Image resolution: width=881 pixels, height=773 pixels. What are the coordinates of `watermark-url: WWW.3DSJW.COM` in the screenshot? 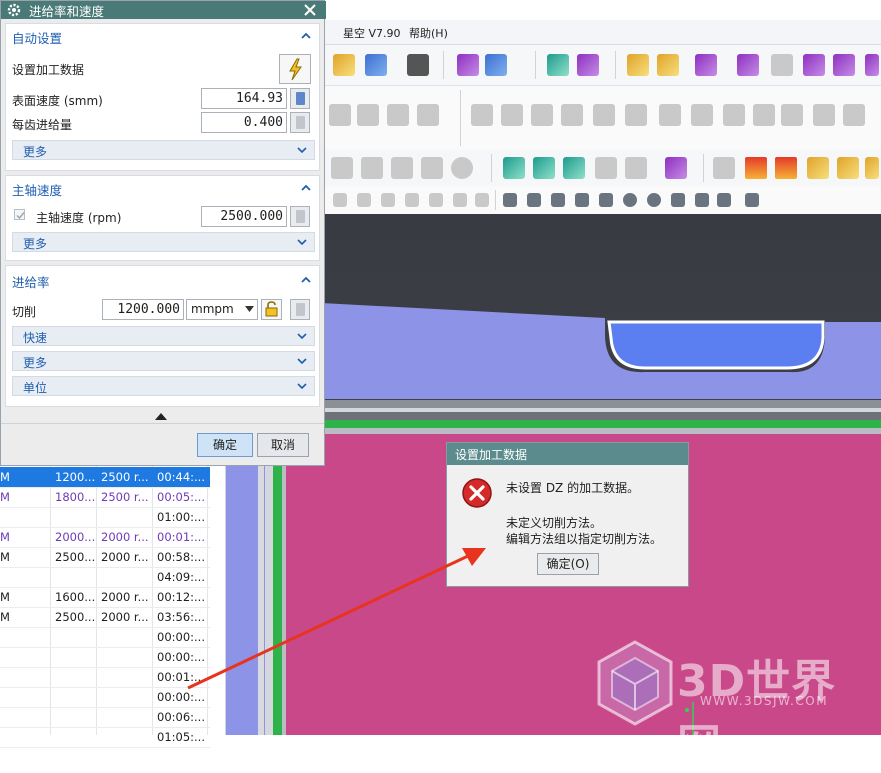 It's located at (764, 701).